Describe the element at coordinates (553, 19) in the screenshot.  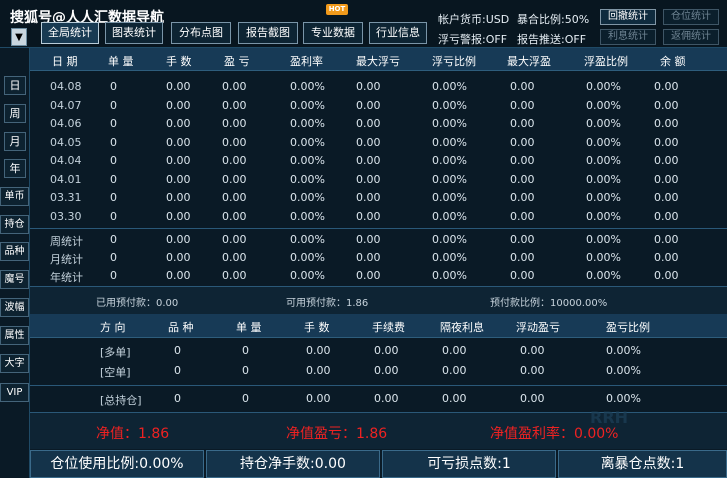
I see `margin-ratio: 暴合比例:50%` at that location.